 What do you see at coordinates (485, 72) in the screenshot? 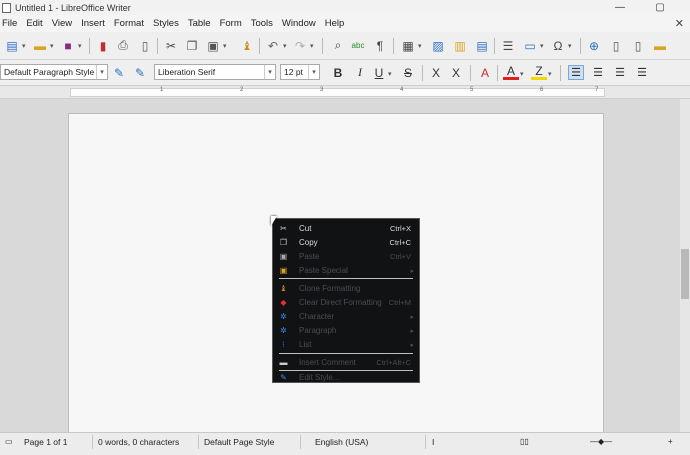
I see `clear-formatting-icon: A` at bounding box center [485, 72].